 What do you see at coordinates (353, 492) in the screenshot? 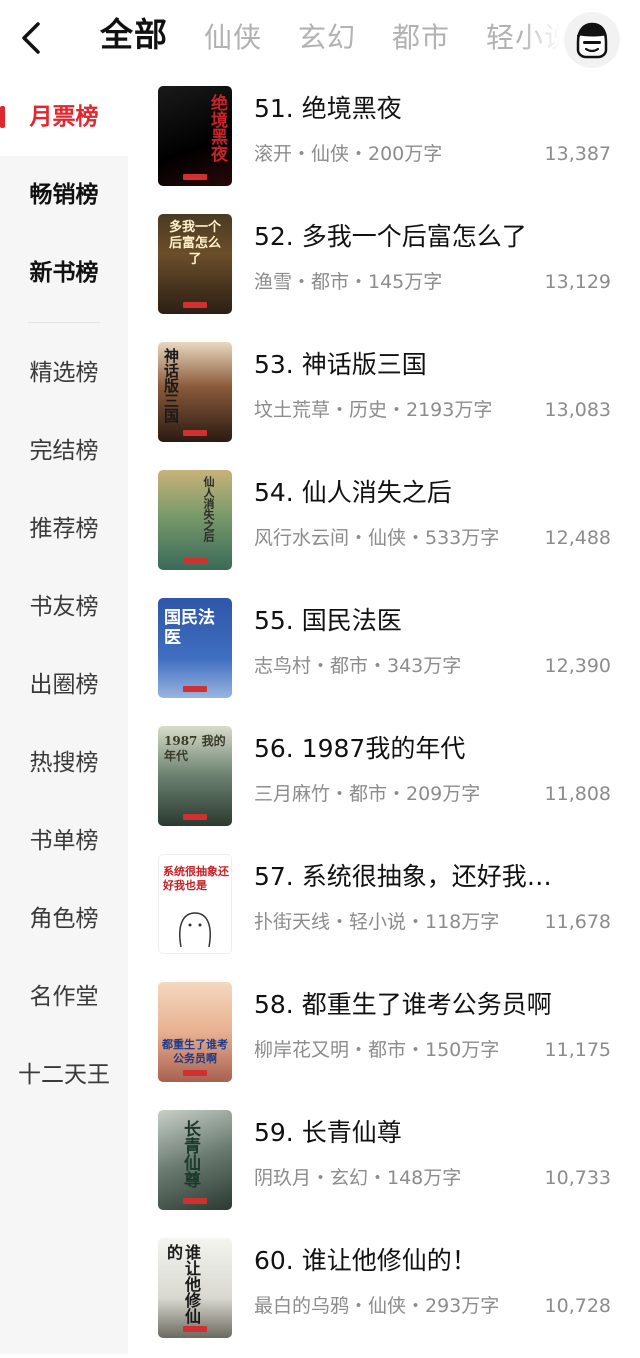
I see `book-title: 54. 仙人消失之后` at bounding box center [353, 492].